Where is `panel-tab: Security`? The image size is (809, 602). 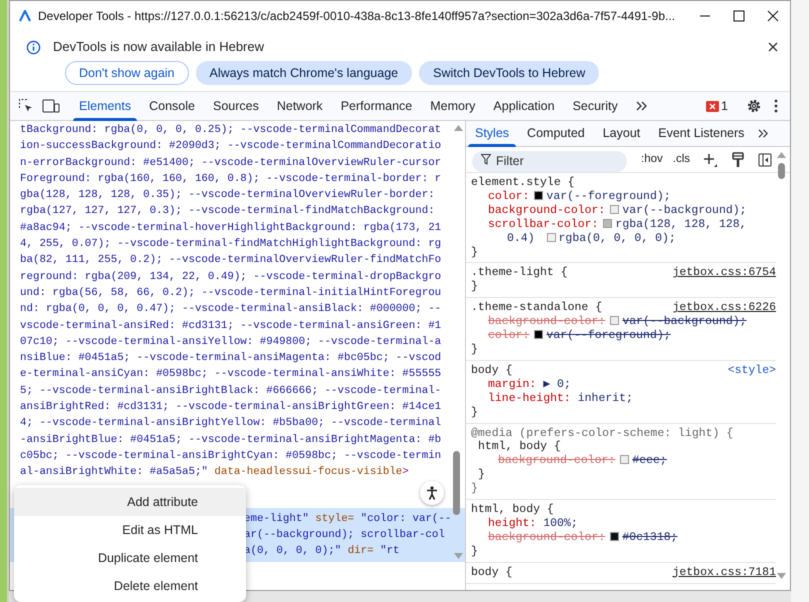 panel-tab: Security is located at coordinates (595, 106).